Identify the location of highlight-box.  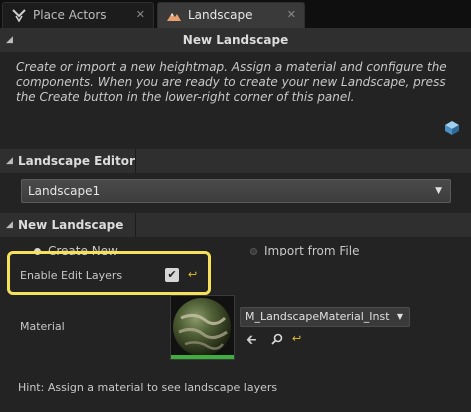
(109, 273).